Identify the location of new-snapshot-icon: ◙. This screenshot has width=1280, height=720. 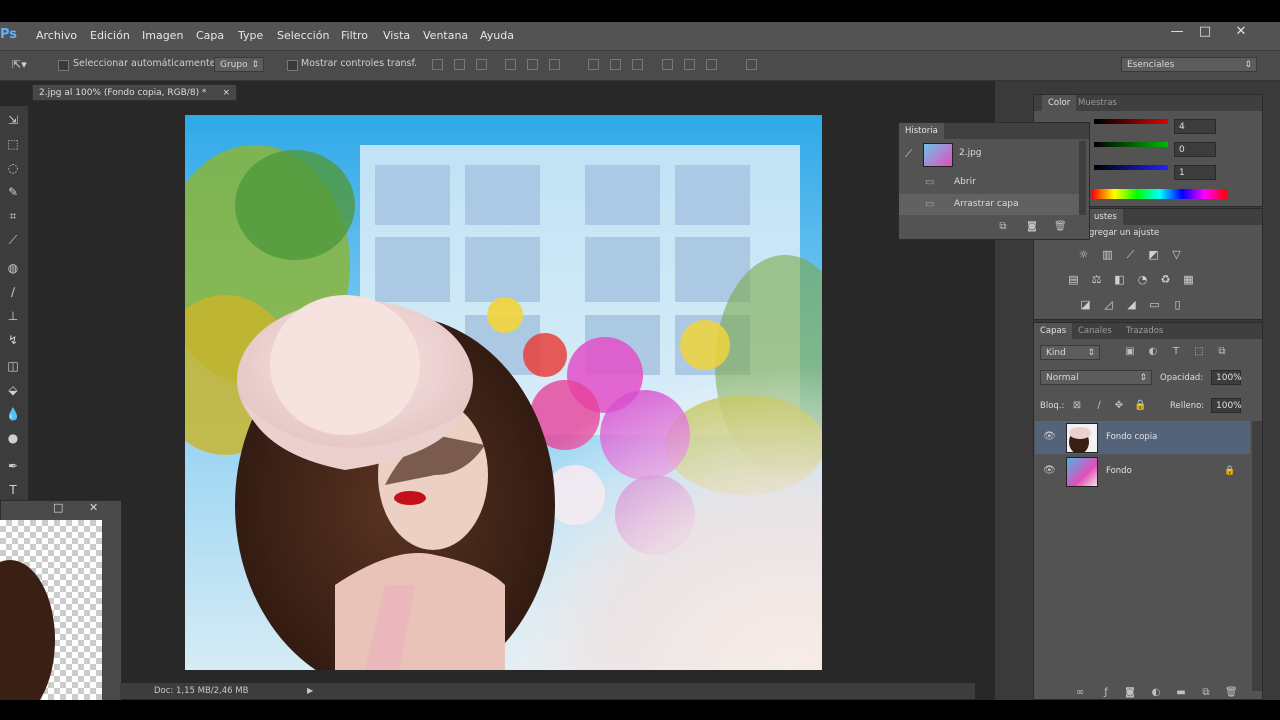
(1032, 227).